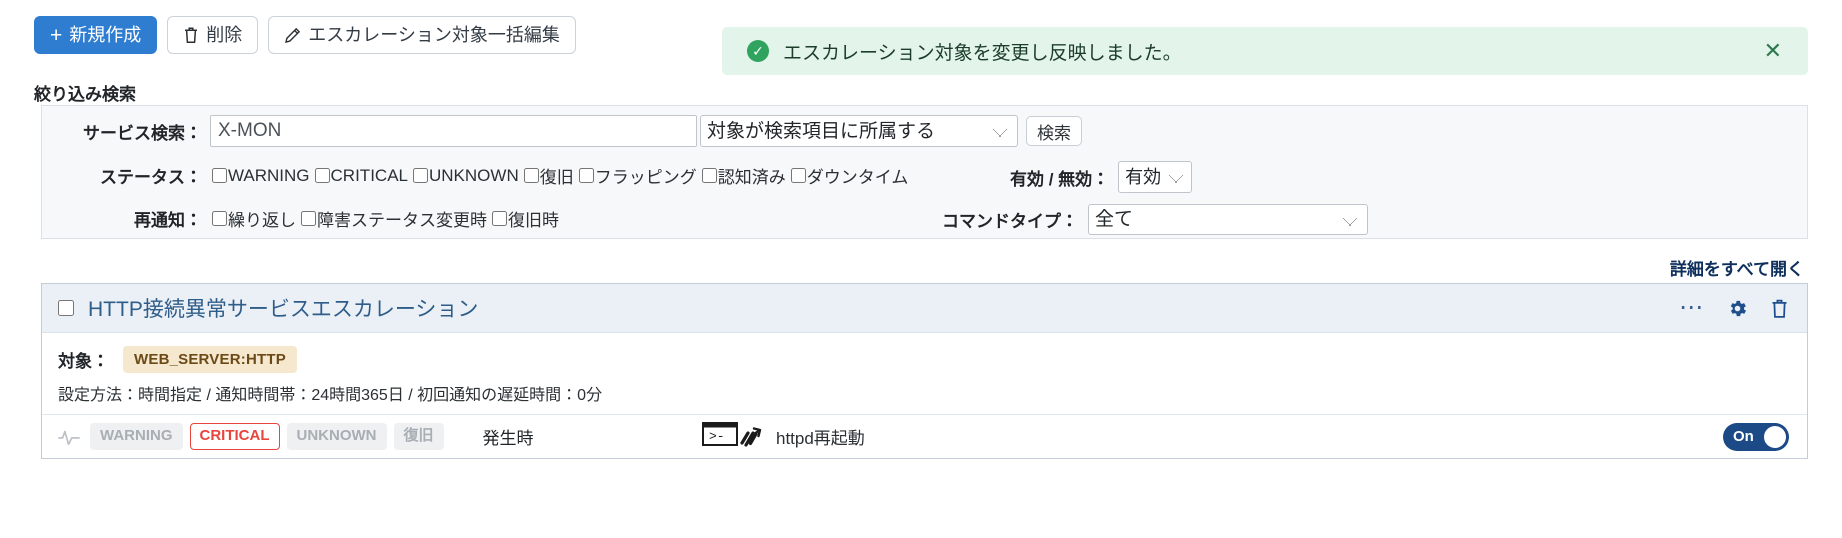 This screenshot has width=1842, height=538. I want to click on status-checkbox-recovery-label: 復旧, so click(556, 177).